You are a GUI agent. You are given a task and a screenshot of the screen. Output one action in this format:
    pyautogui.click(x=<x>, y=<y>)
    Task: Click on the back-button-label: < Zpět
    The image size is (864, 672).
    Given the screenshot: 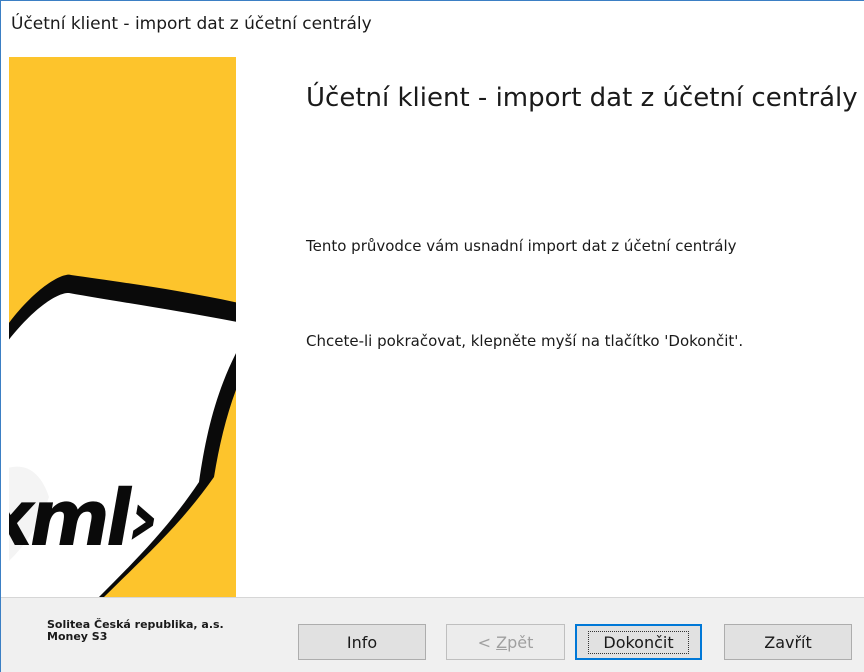 What is the action you would take?
    pyautogui.click(x=505, y=642)
    